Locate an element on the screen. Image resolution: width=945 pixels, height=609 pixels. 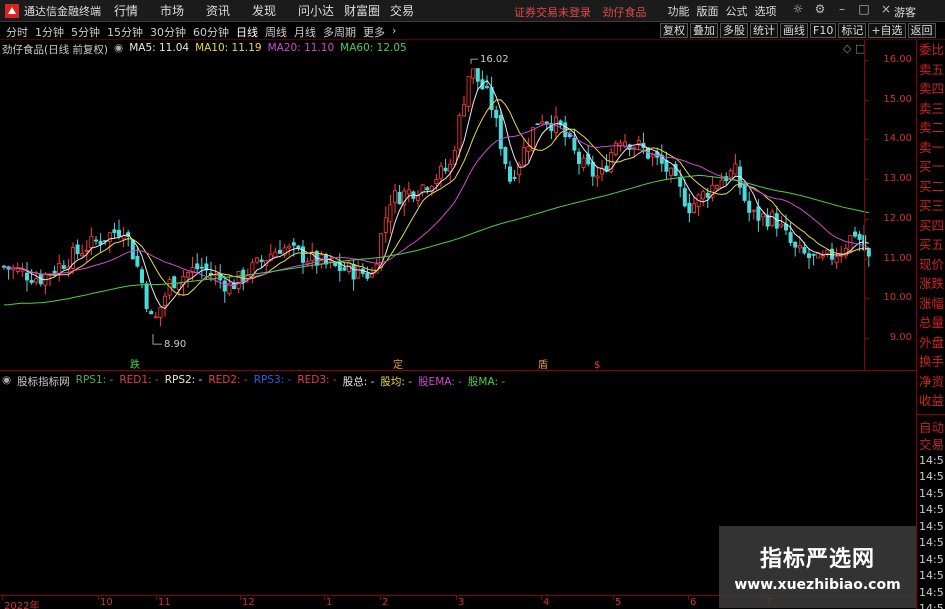
period-1: 1分钟 is located at coordinates (49, 32).